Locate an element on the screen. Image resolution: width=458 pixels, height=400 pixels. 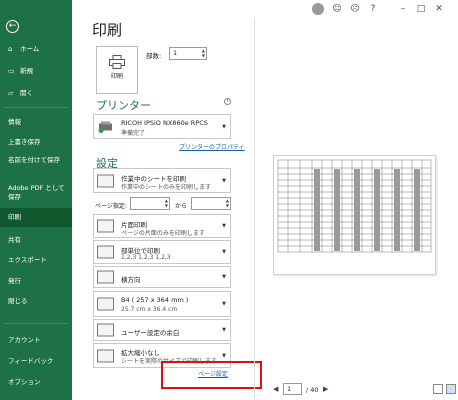
page-number-input: 1 is located at coordinates (292, 389).